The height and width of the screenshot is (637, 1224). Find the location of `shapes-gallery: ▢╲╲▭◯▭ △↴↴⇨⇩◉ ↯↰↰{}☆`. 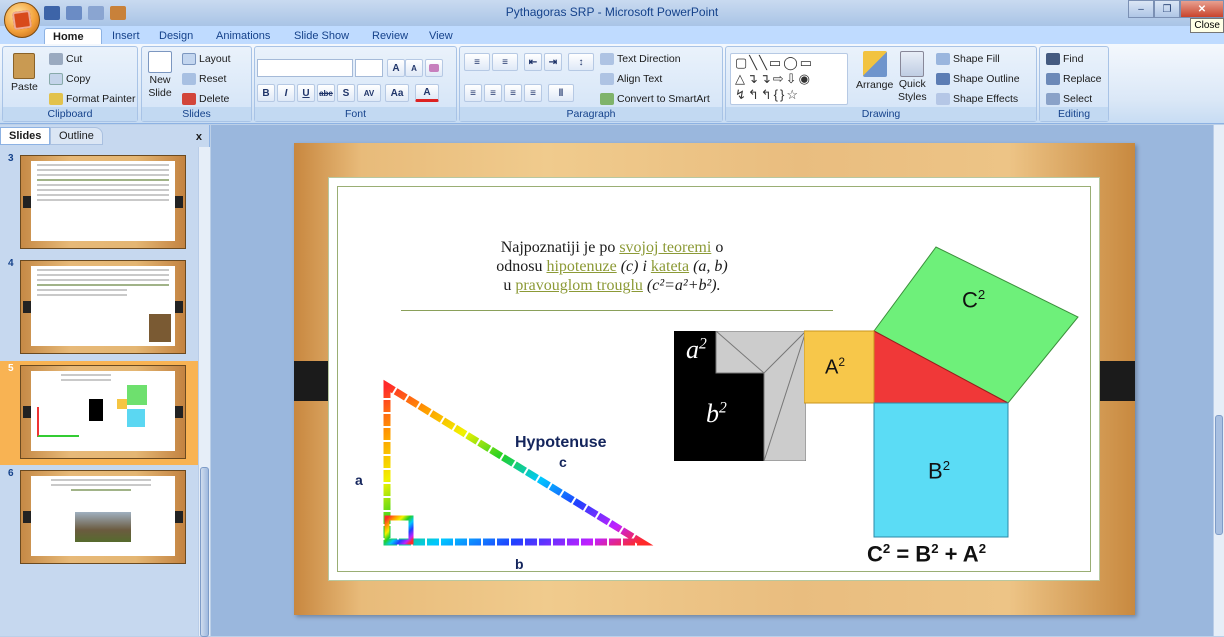

shapes-gallery: ▢╲╲▭◯▭ △↴↴⇨⇩◉ ↯↰↰{}☆ is located at coordinates (789, 79).